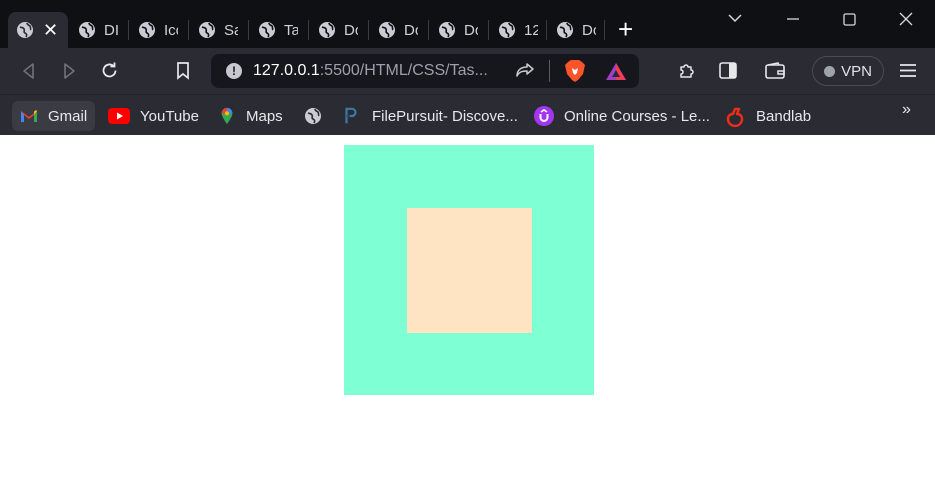  Describe the element at coordinates (183, 73) in the screenshot. I see `bookmark-button` at that location.